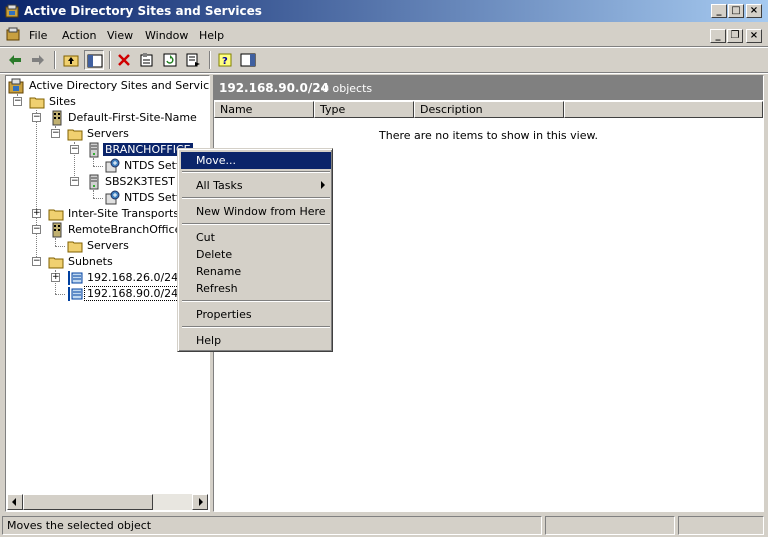  What do you see at coordinates (106, 214) in the screenshot?
I see `tree-node-inter-site-transports: + Inter-Site Transports` at bounding box center [106, 214].